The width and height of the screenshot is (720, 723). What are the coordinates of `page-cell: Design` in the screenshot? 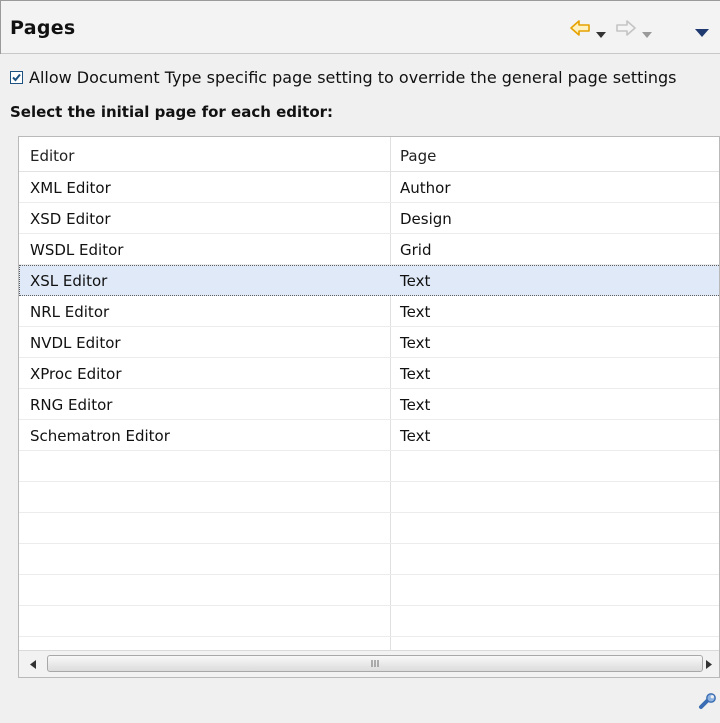 It's located at (426, 219).